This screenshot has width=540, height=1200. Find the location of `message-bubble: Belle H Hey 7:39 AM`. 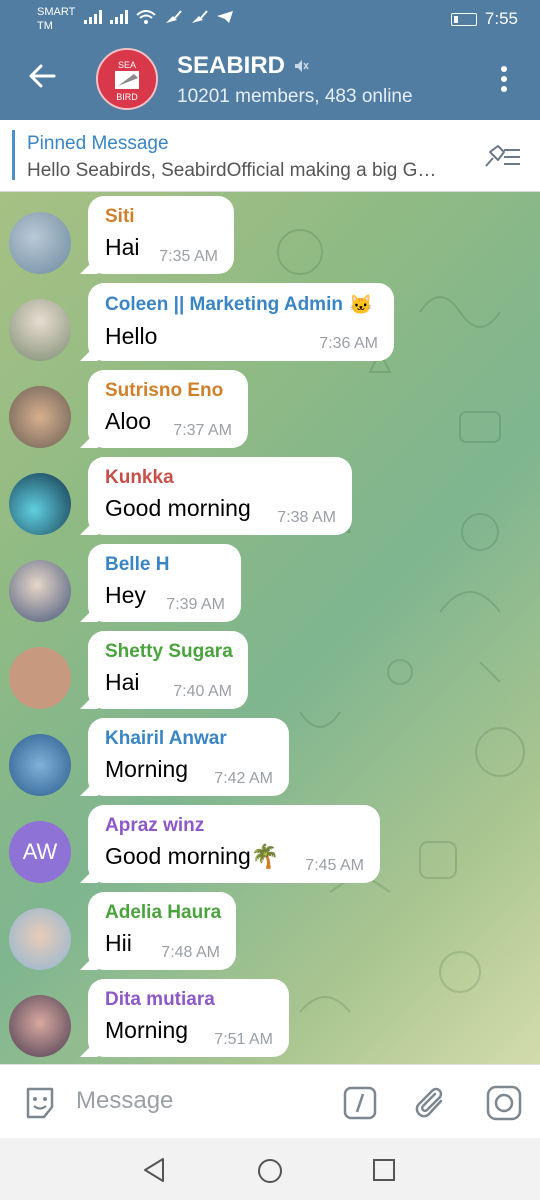

message-bubble: Belle H Hey 7:39 AM is located at coordinates (164, 583).